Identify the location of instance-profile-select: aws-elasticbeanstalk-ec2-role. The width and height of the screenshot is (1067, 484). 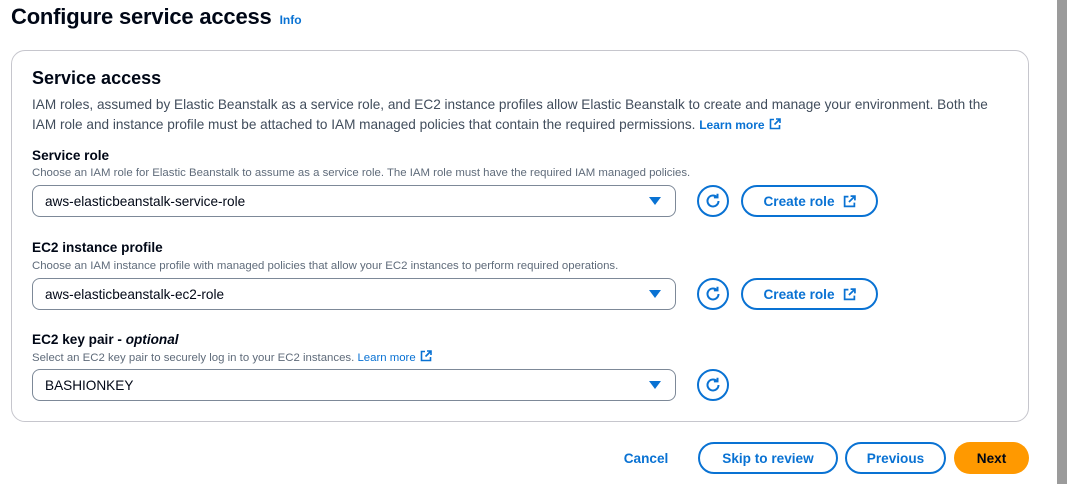
(354, 294).